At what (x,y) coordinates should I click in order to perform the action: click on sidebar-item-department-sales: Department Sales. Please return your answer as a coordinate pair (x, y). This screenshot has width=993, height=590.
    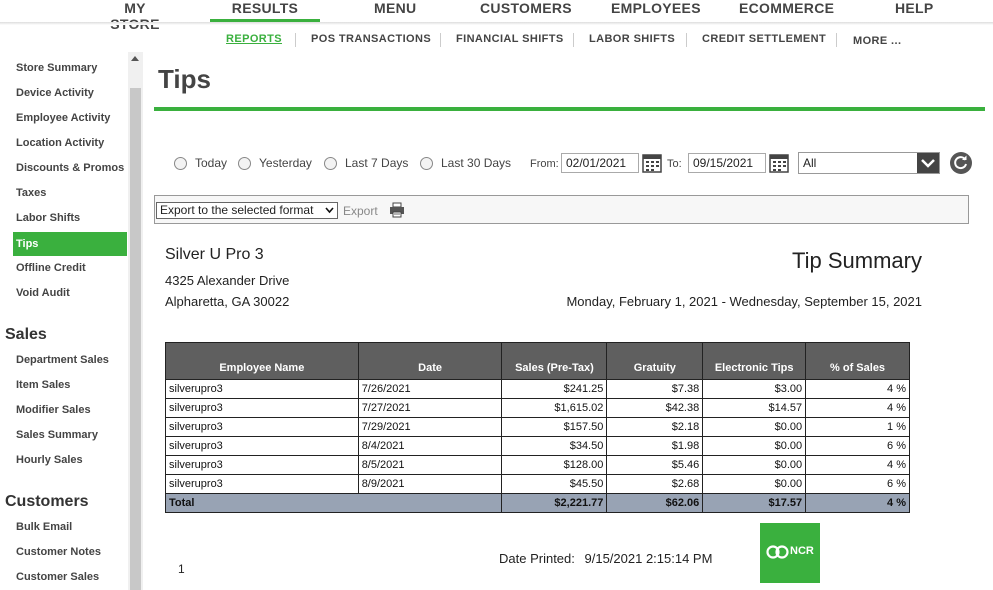
    Looking at the image, I should click on (62, 360).